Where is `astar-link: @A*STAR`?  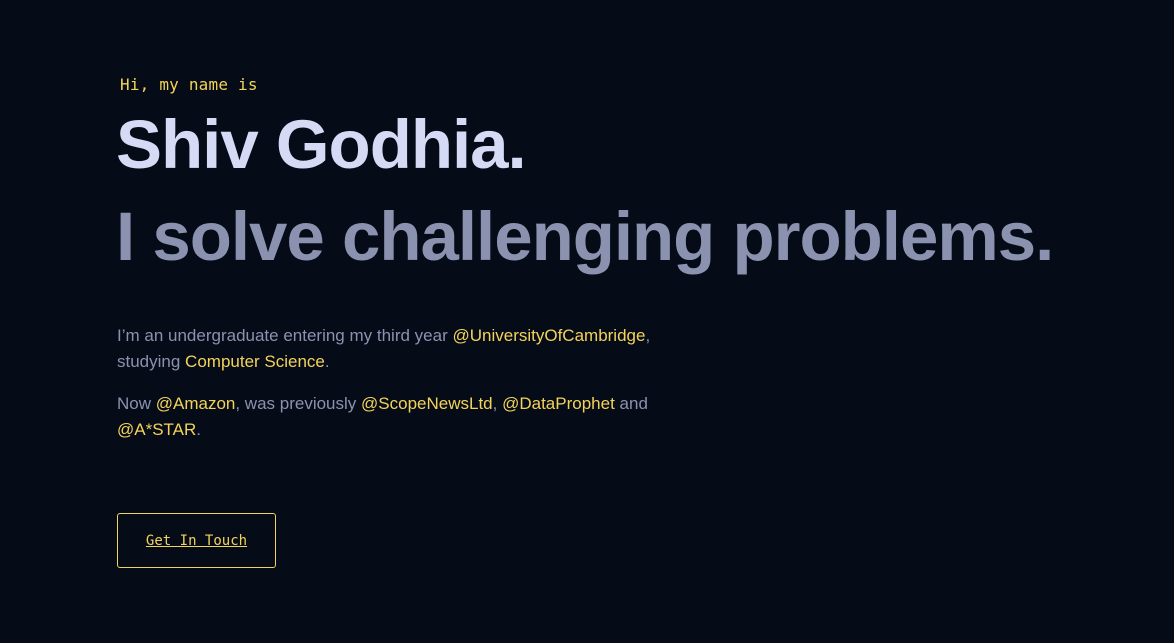
astar-link: @A*STAR is located at coordinates (156, 429).